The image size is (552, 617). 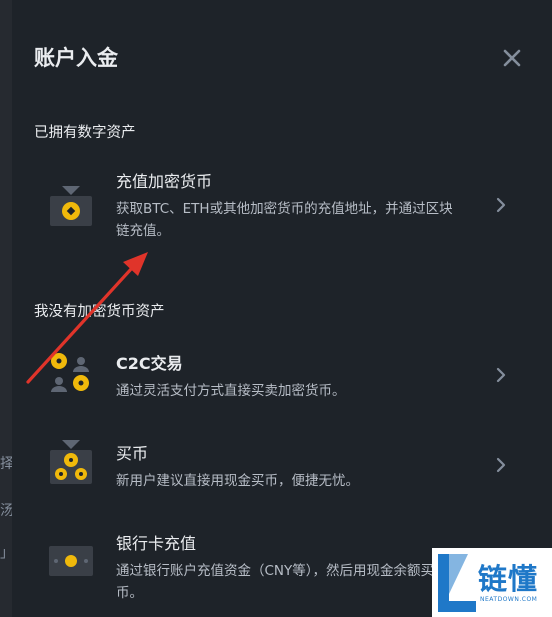 I want to click on section-title-no-crypto: 我没有加密货币资产, so click(x=99, y=312).